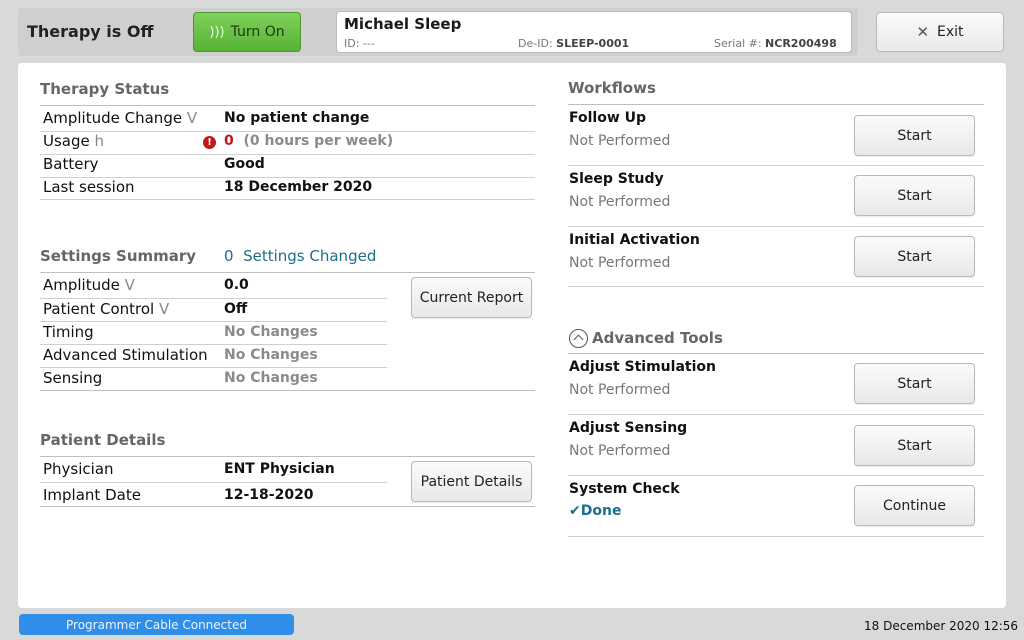  I want to click on patient-details-heading: Patient Details, so click(103, 440).